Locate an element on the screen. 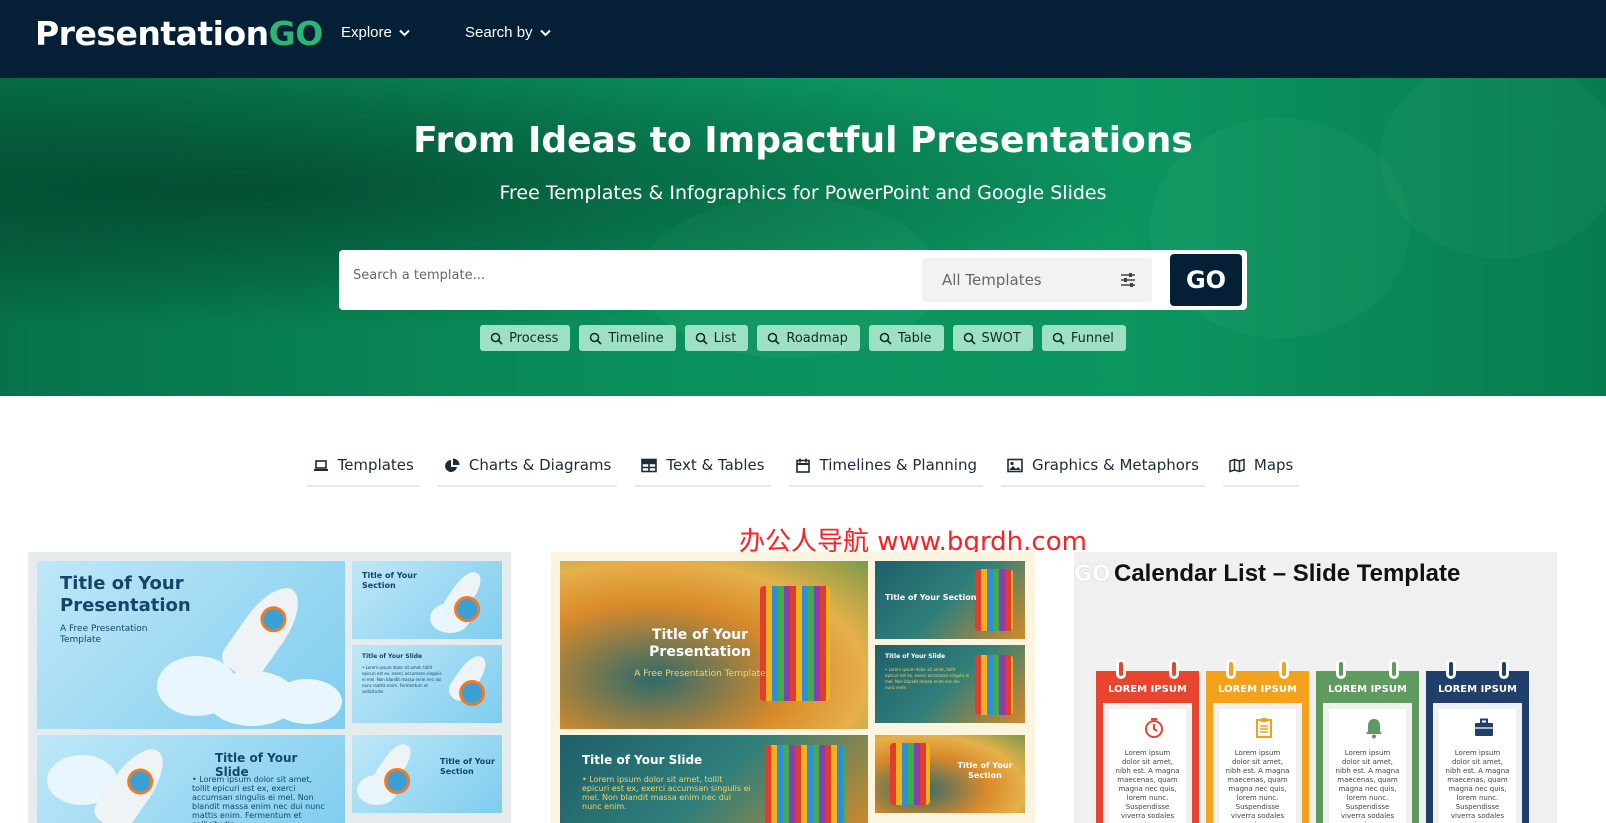 The width and height of the screenshot is (1606, 823). nav-searchby-label: Search by is located at coordinates (499, 32).